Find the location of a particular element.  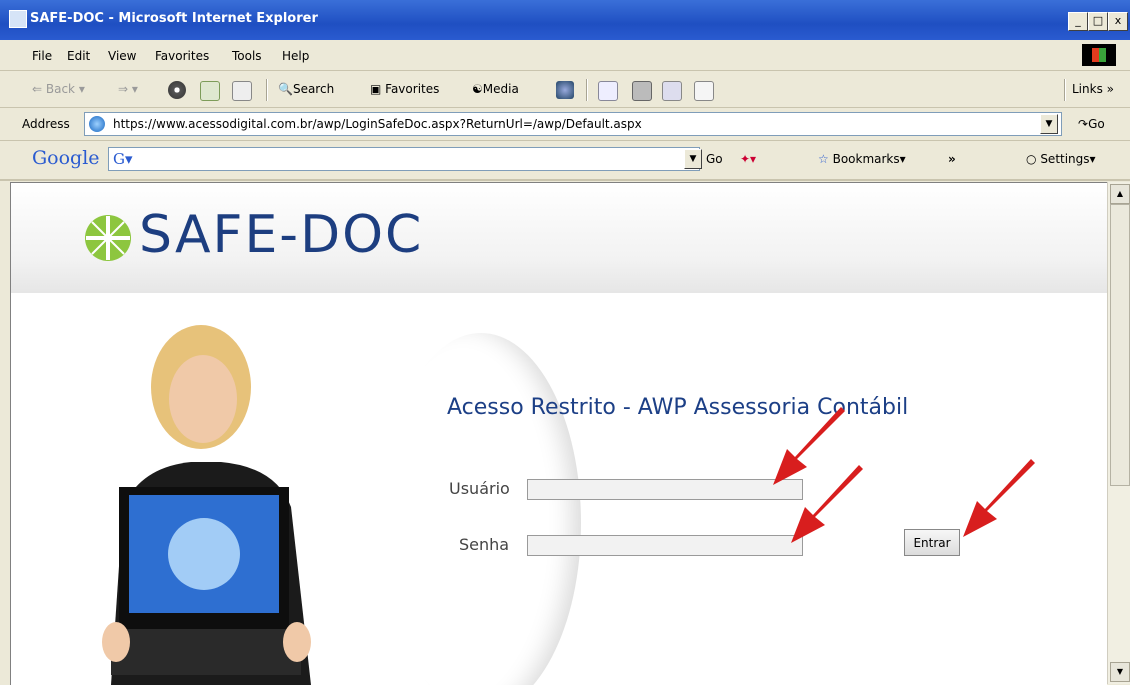

stop-icon is located at coordinates (177, 90).